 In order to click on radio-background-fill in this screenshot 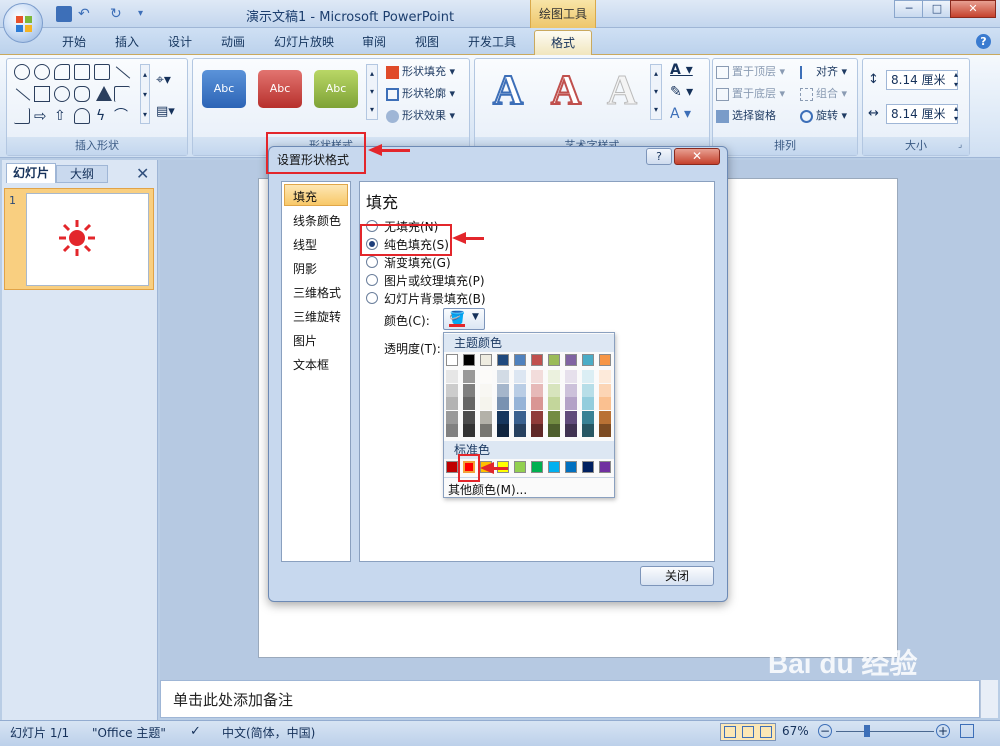, I will do `click(372, 298)`.